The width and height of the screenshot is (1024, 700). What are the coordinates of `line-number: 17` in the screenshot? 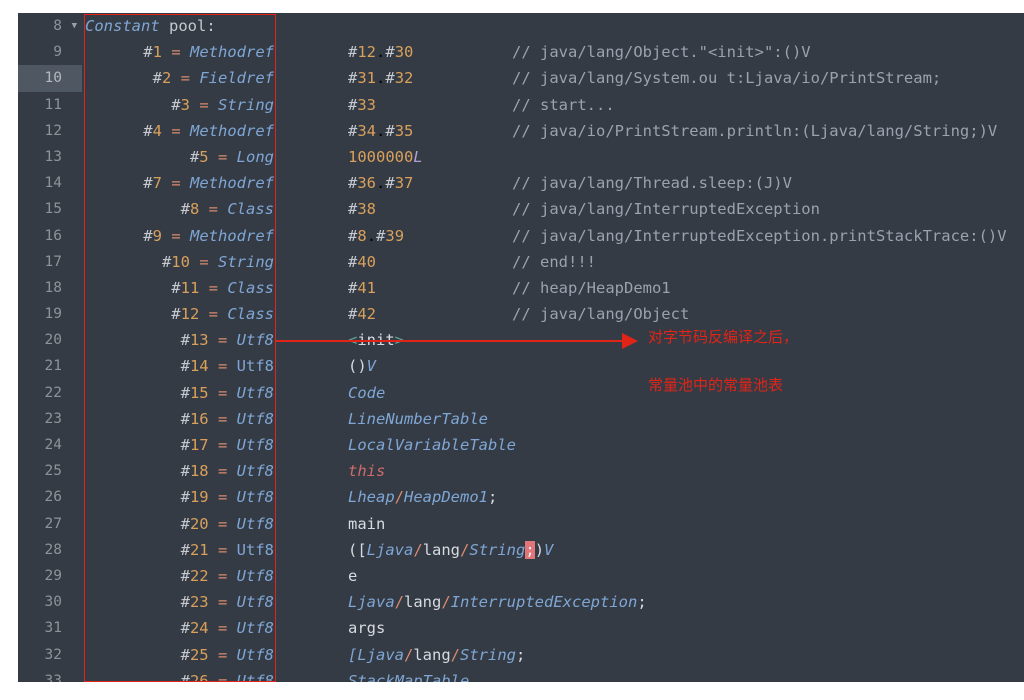 It's located at (50, 262).